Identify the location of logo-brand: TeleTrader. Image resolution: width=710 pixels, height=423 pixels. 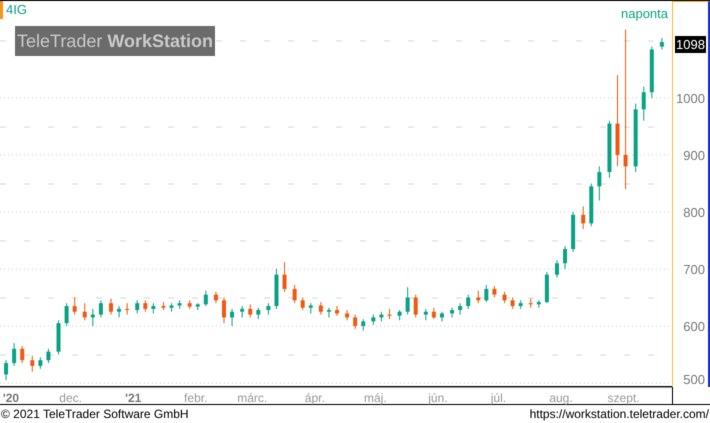
(59, 41).